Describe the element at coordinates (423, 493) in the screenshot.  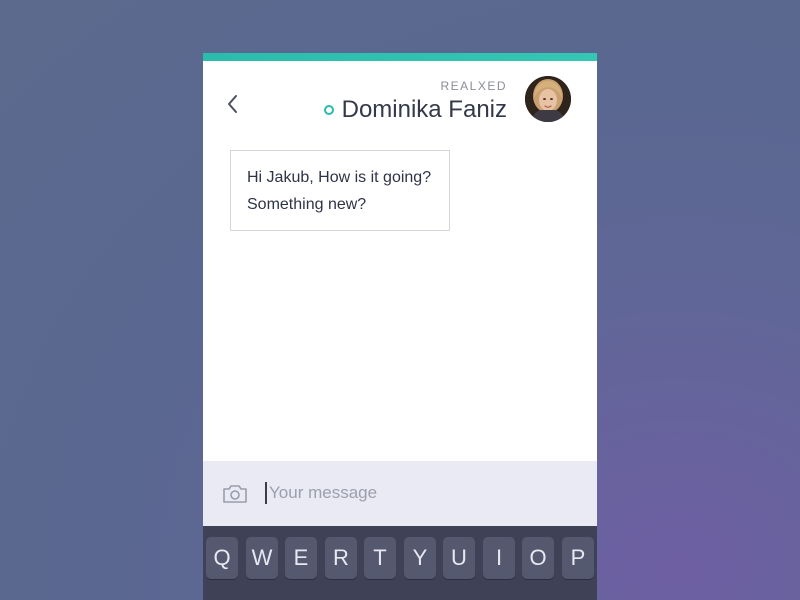
I see `message-input` at that location.